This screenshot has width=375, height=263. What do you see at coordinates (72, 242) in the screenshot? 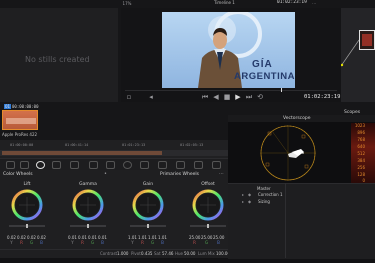
I see `gamma-sub-y: Y` at bounding box center [72, 242].